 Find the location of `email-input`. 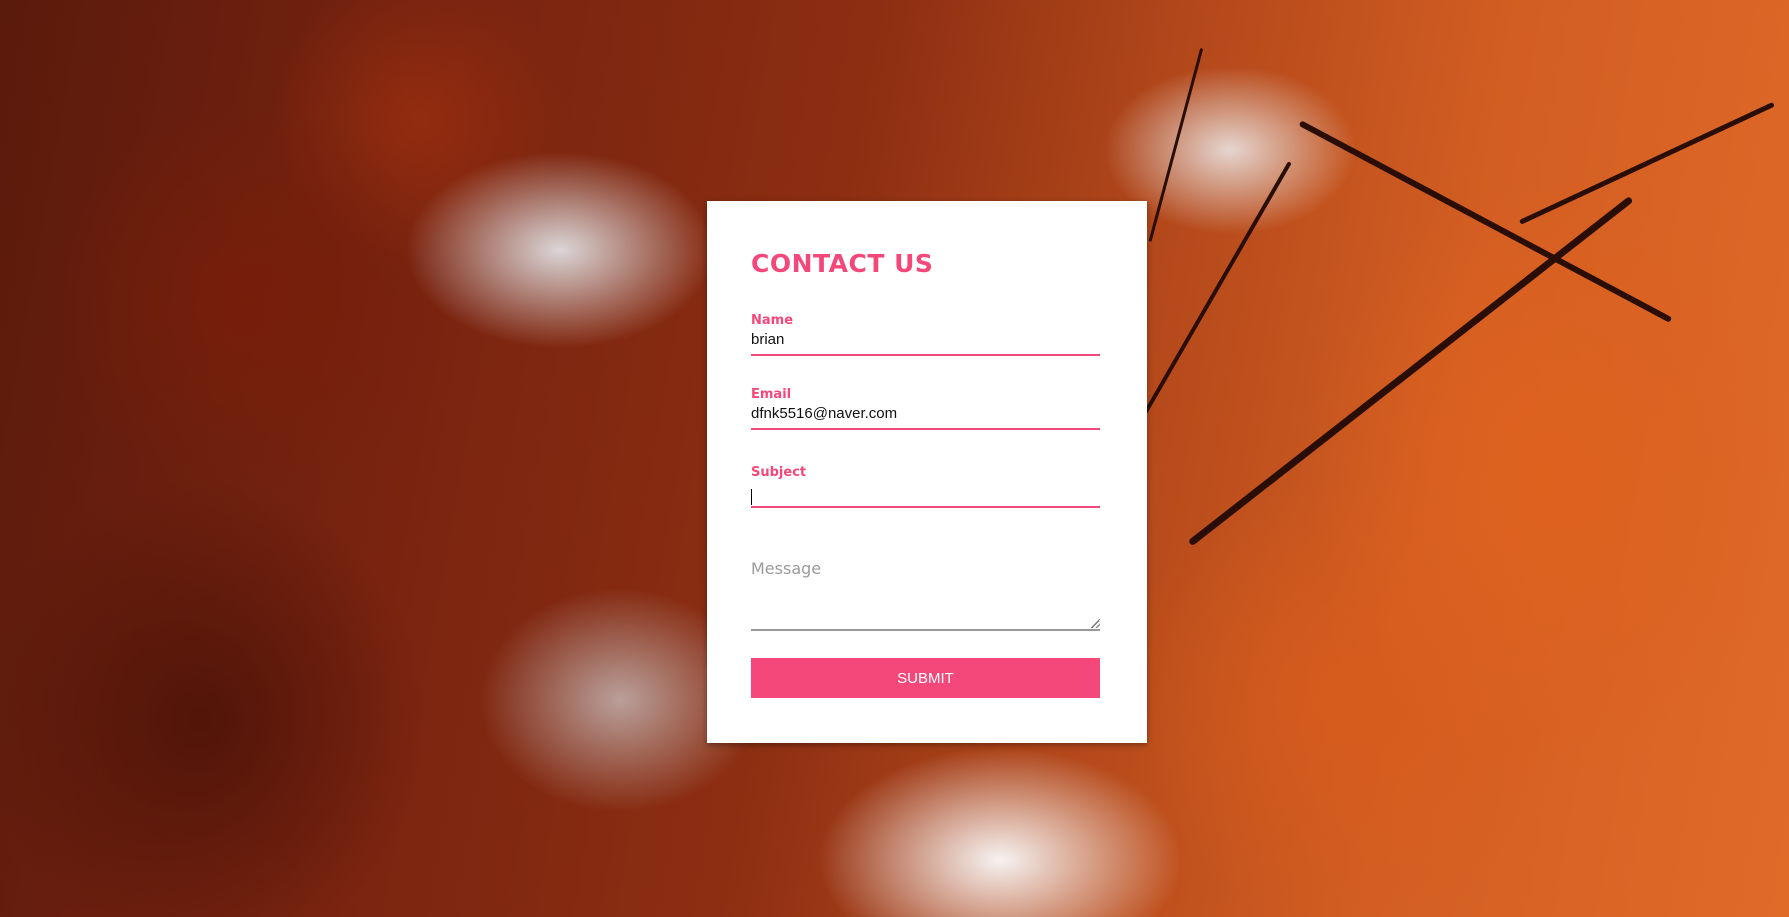

email-input is located at coordinates (925, 416).